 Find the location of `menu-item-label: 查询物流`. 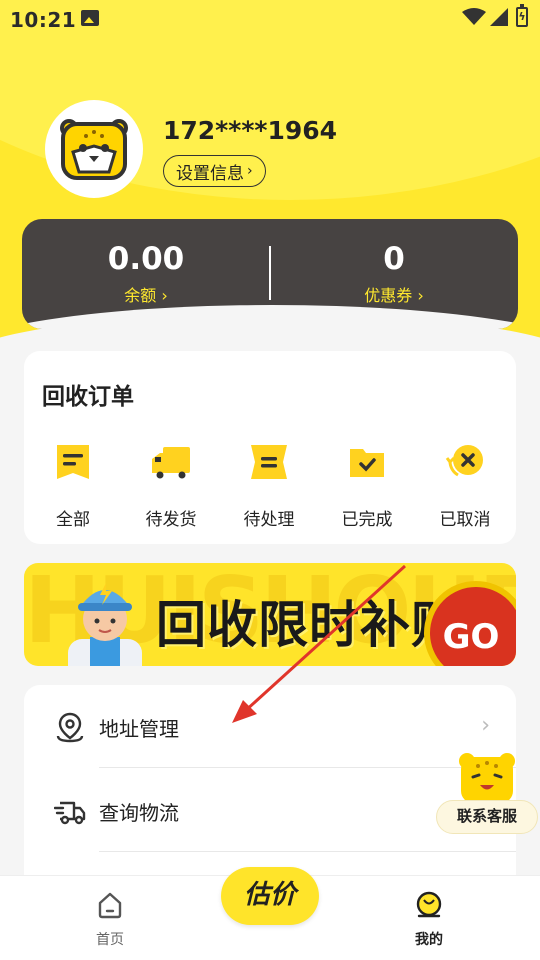

menu-item-label: 查询物流 is located at coordinates (139, 813).